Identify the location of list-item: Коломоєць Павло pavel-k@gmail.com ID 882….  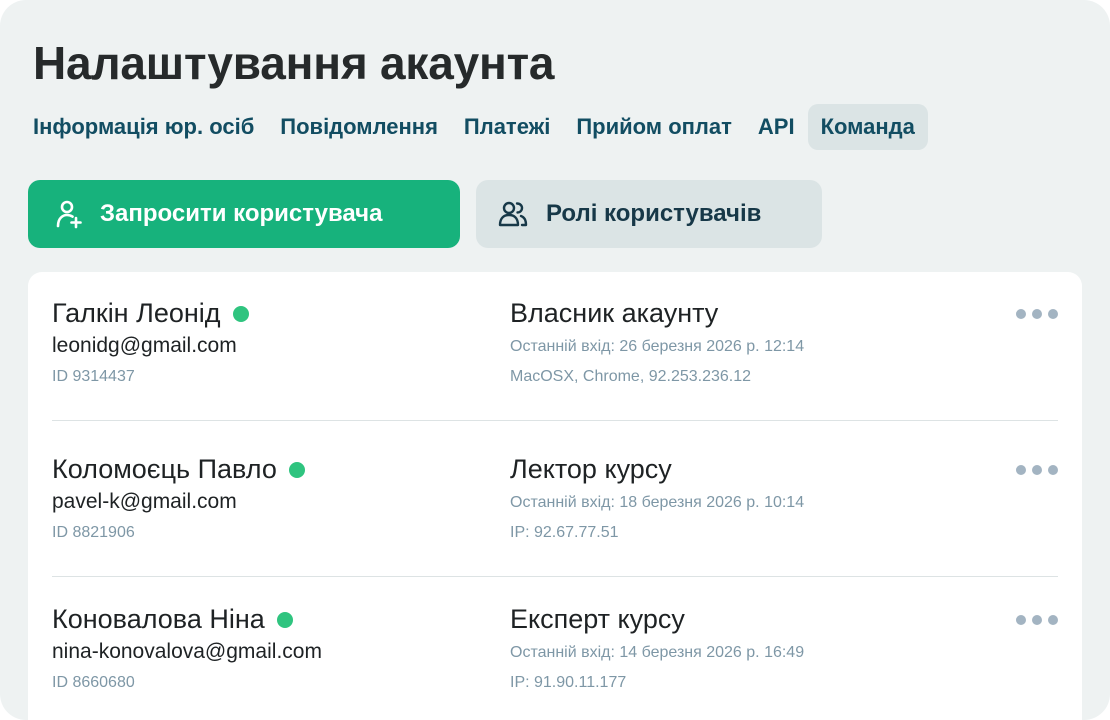
(555, 504).